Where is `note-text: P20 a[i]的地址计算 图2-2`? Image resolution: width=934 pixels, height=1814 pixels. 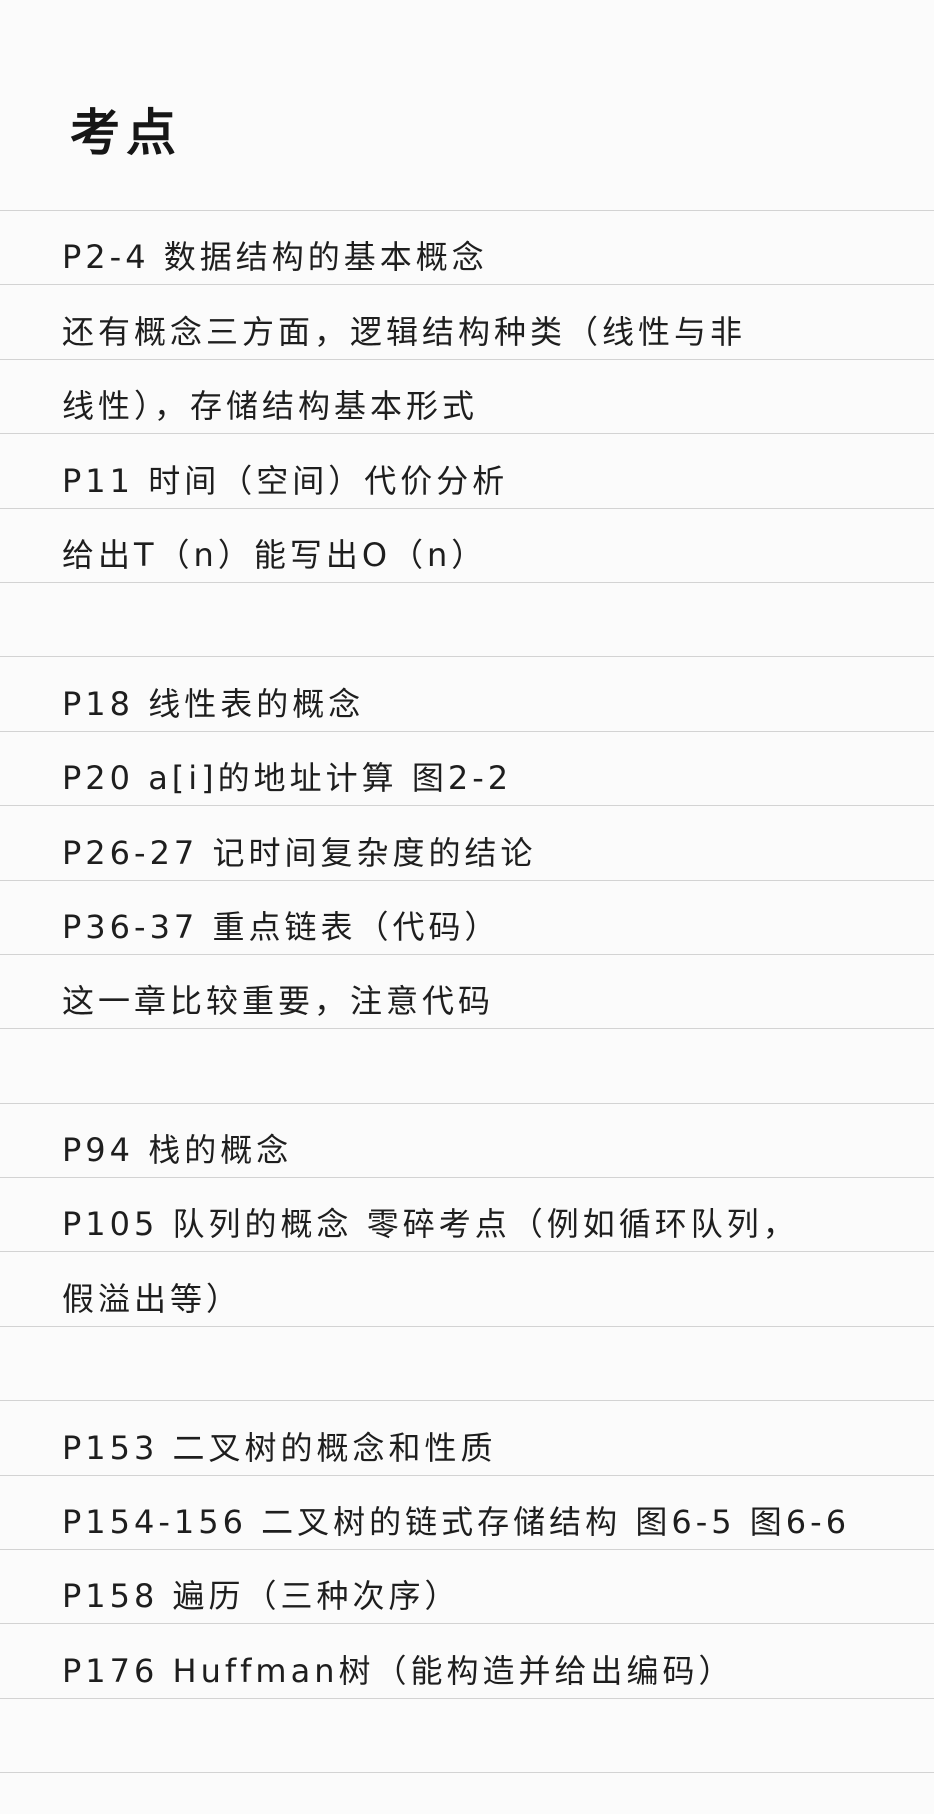
note-text: P20 a[i]的地址计算 图2-2 is located at coordinates (287, 778).